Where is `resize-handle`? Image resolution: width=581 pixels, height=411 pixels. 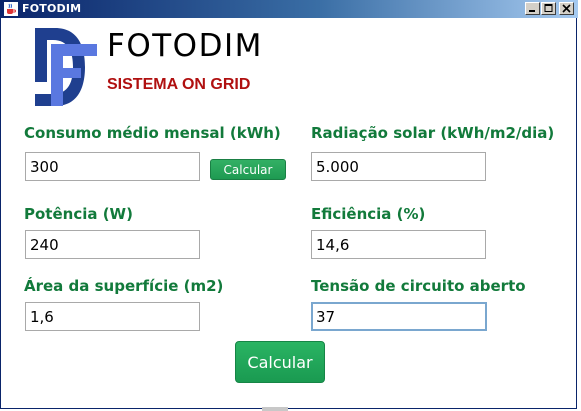
resize-handle is located at coordinates (275, 409).